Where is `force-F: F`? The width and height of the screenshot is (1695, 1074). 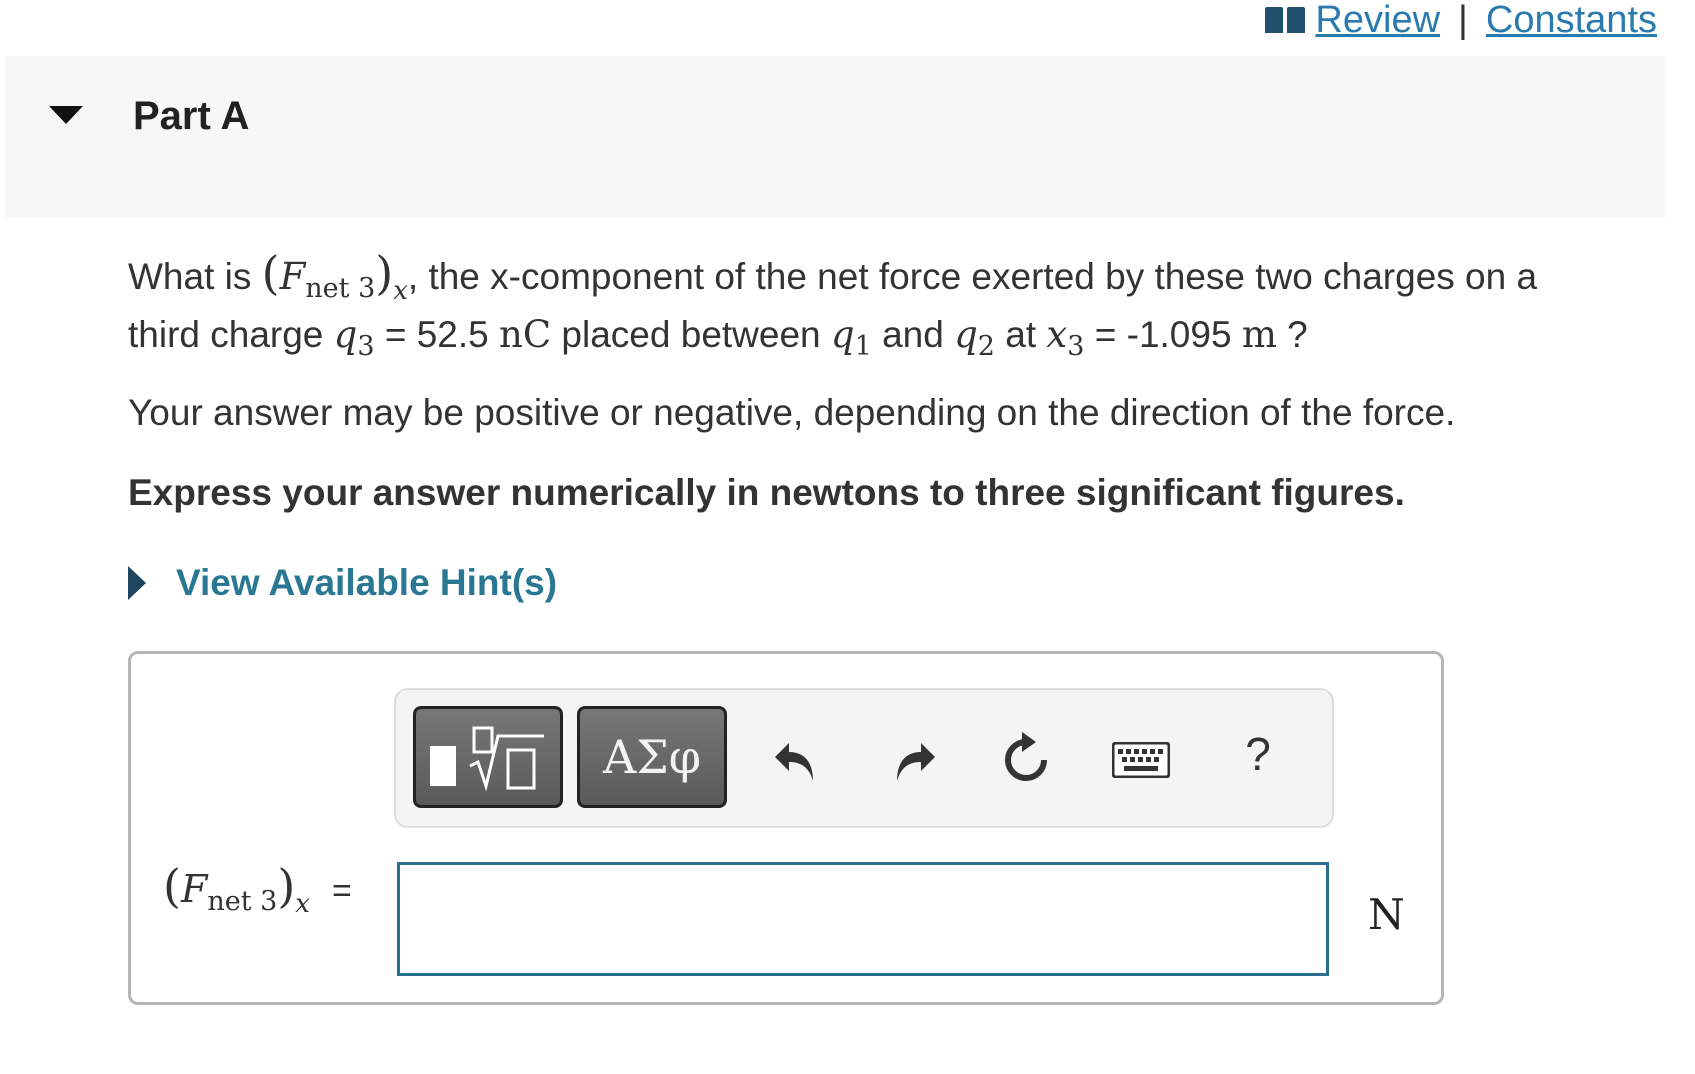 force-F: F is located at coordinates (292, 276).